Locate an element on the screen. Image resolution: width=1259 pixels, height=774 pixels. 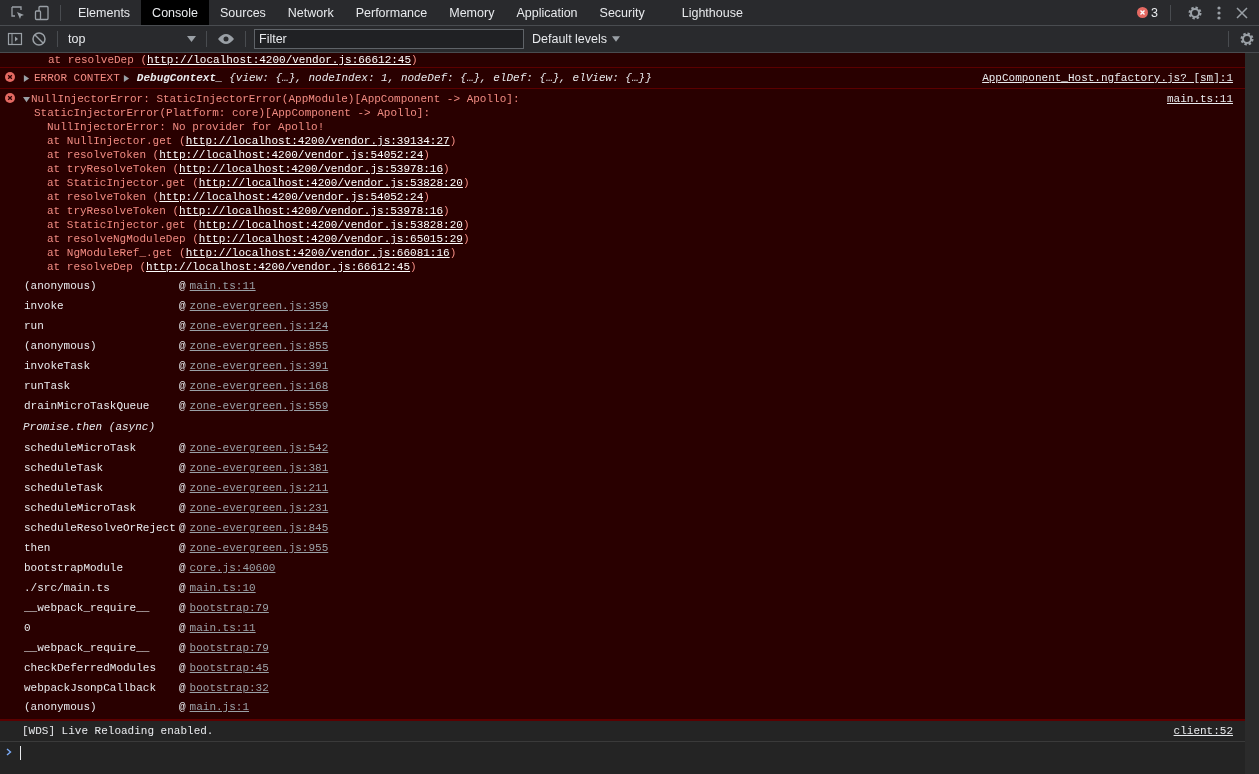
error-icon is located at coordinates (10, 77).